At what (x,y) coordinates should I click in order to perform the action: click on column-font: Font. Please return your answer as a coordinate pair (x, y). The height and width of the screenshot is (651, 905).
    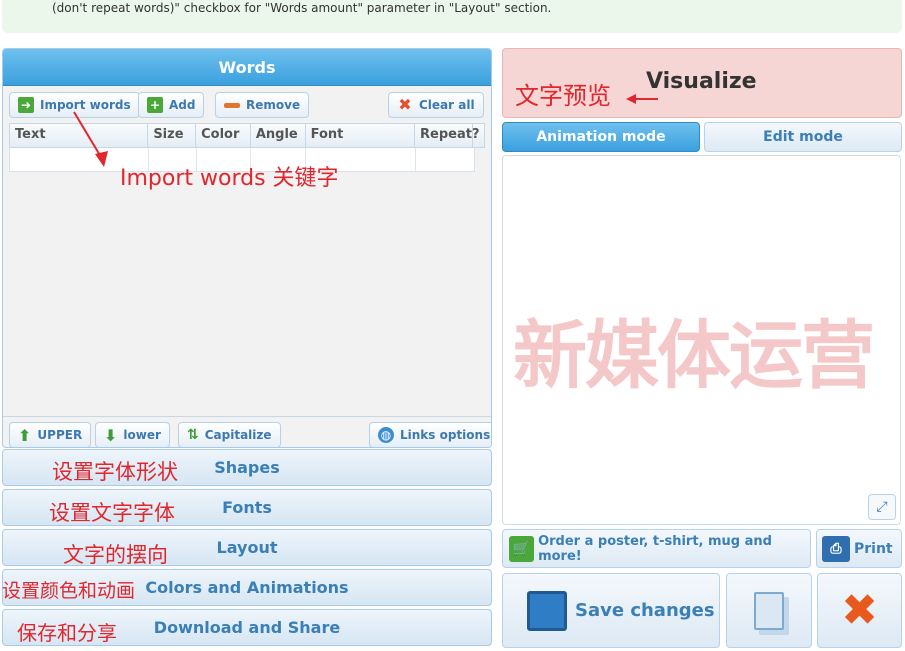
    Looking at the image, I should click on (361, 135).